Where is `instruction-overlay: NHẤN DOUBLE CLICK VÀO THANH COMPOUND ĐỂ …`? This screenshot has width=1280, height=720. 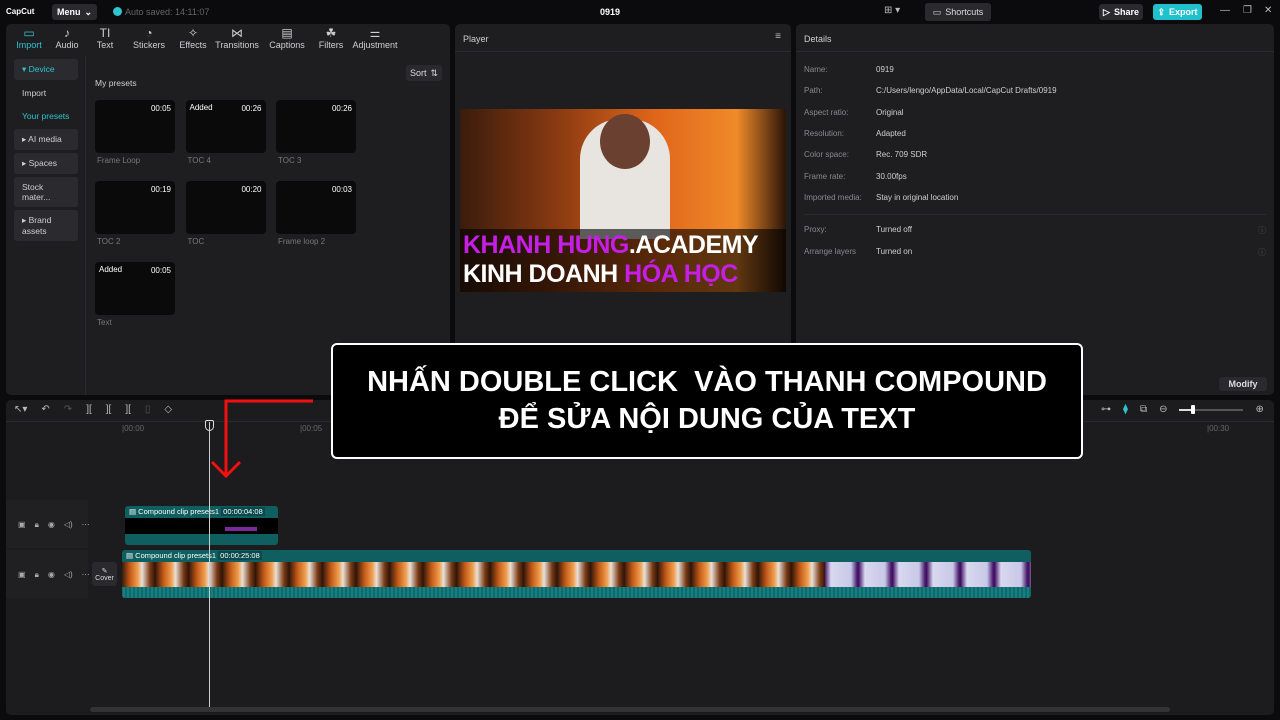 instruction-overlay: NHẤN DOUBLE CLICK VÀO THANH COMPOUND ĐỂ … is located at coordinates (707, 401).